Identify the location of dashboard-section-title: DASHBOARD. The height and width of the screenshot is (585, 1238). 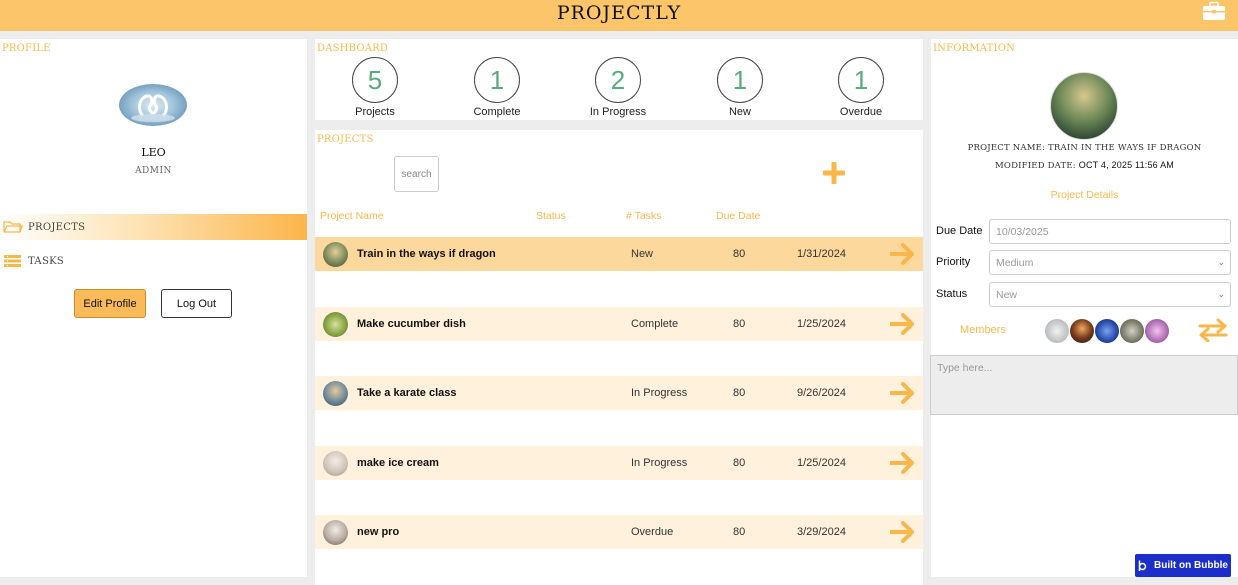
(353, 48).